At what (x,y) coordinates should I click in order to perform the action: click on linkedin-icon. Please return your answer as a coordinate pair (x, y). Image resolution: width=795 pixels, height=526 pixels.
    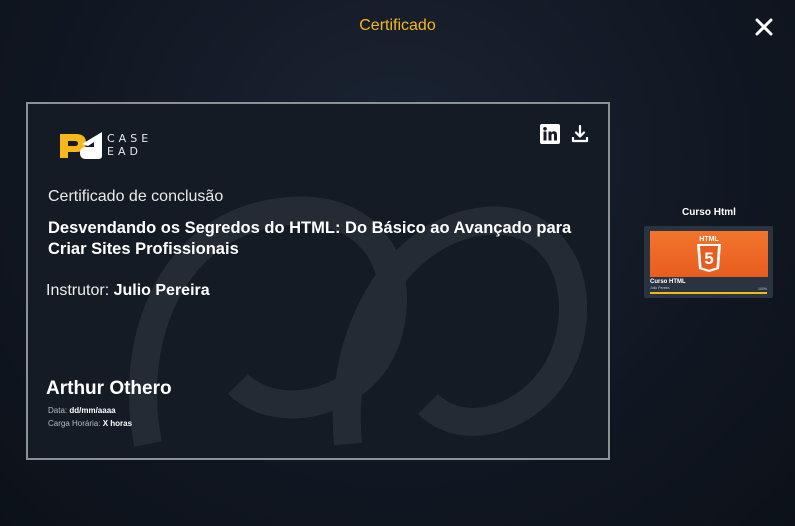
    Looking at the image, I should click on (550, 134).